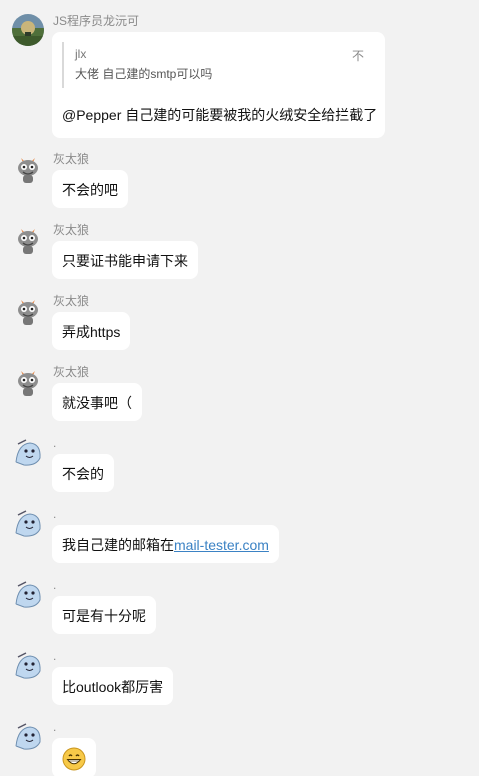 The width and height of the screenshot is (479, 776). Describe the element at coordinates (358, 56) in the screenshot. I see `quote-action-label: 不` at that location.